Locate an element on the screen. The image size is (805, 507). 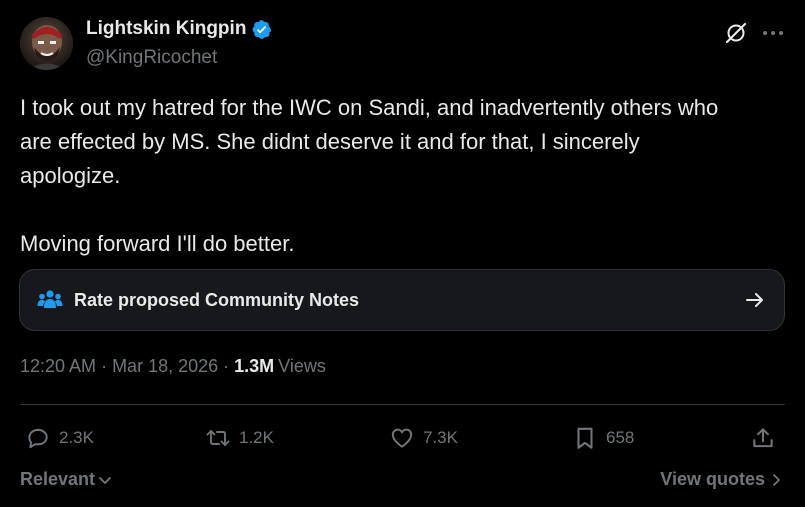
arrow-right-icon is located at coordinates (755, 300).